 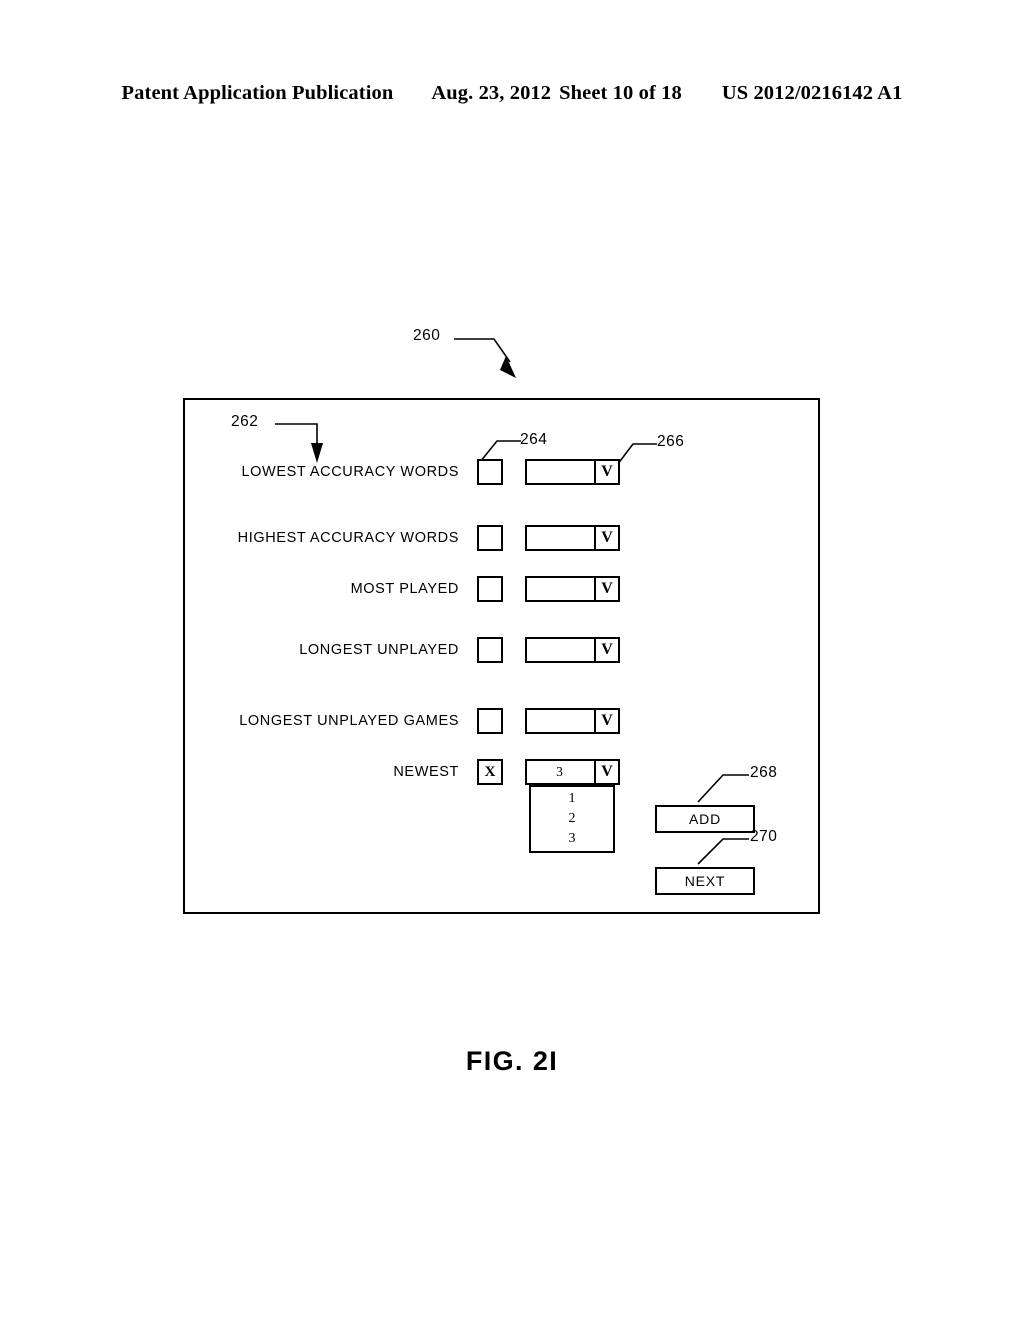 What do you see at coordinates (764, 836) in the screenshot?
I see `reference-number-270: 270` at bounding box center [764, 836].